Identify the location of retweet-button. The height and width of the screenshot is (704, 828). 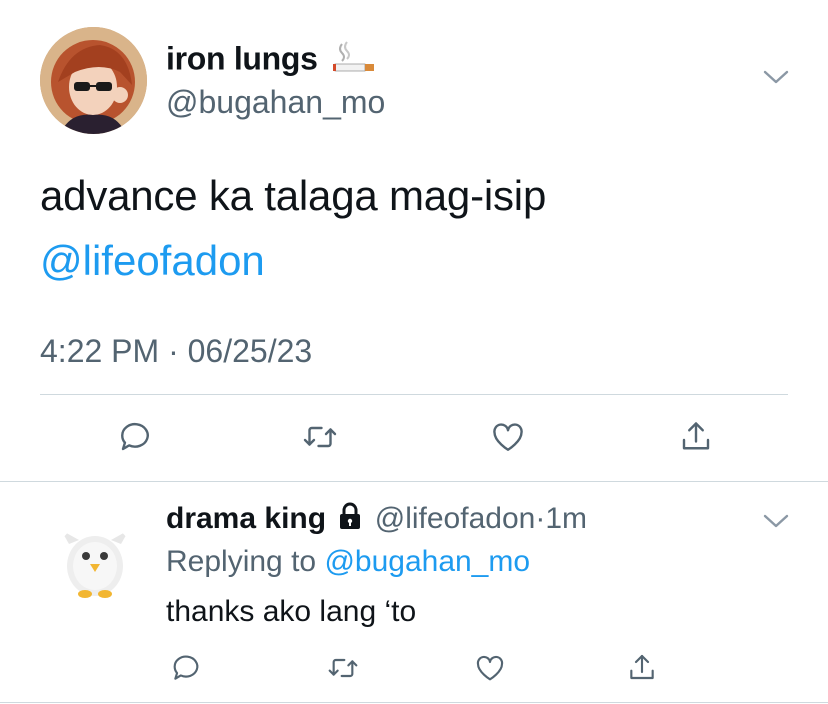
(320, 437).